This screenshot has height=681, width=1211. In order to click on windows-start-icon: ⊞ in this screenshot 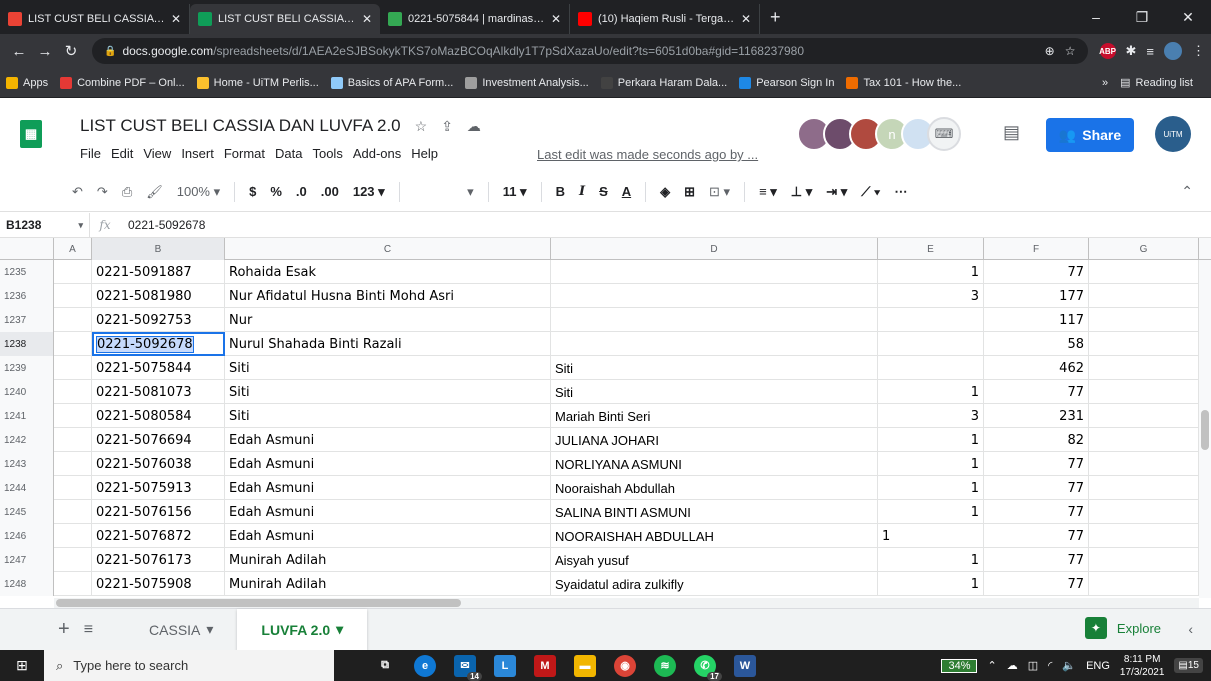, I will do `click(22, 665)`.